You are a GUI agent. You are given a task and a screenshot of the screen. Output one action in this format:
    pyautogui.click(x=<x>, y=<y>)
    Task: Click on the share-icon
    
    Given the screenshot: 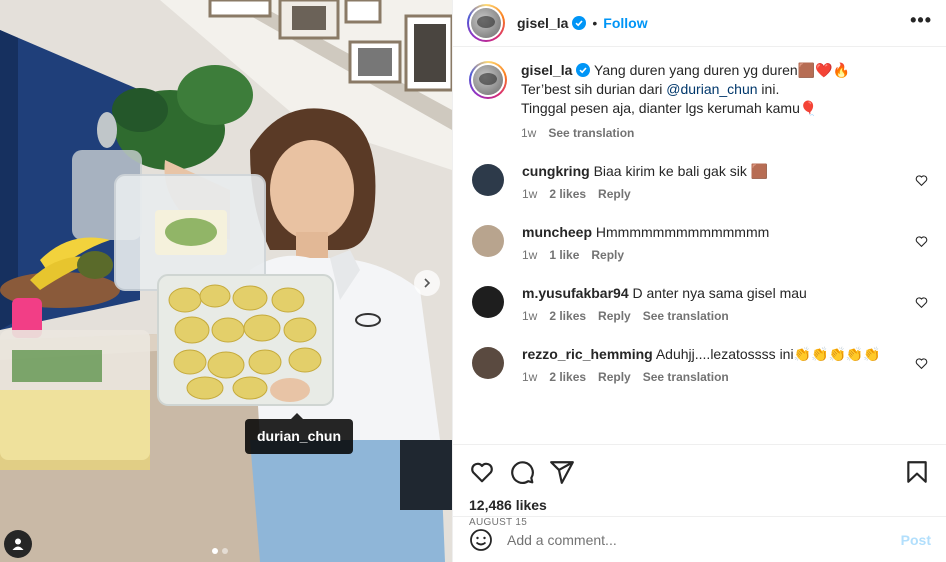 What is the action you would take?
    pyautogui.click(x=562, y=472)
    